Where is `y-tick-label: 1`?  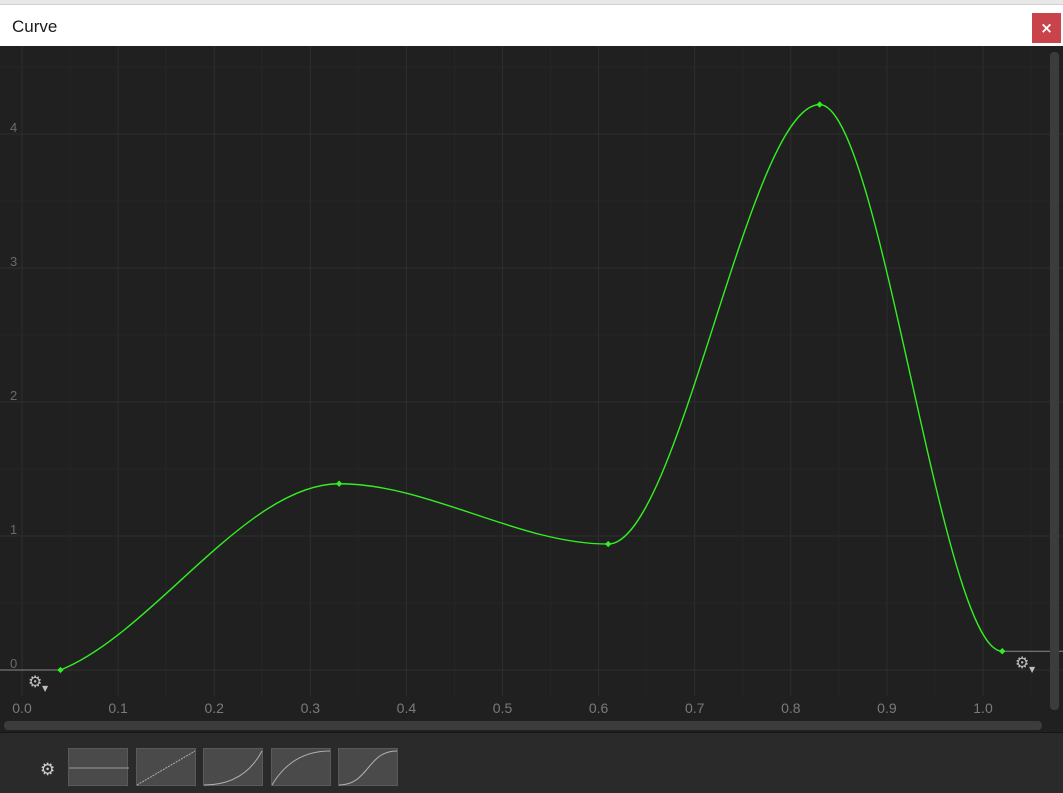 y-tick-label: 1 is located at coordinates (13, 529).